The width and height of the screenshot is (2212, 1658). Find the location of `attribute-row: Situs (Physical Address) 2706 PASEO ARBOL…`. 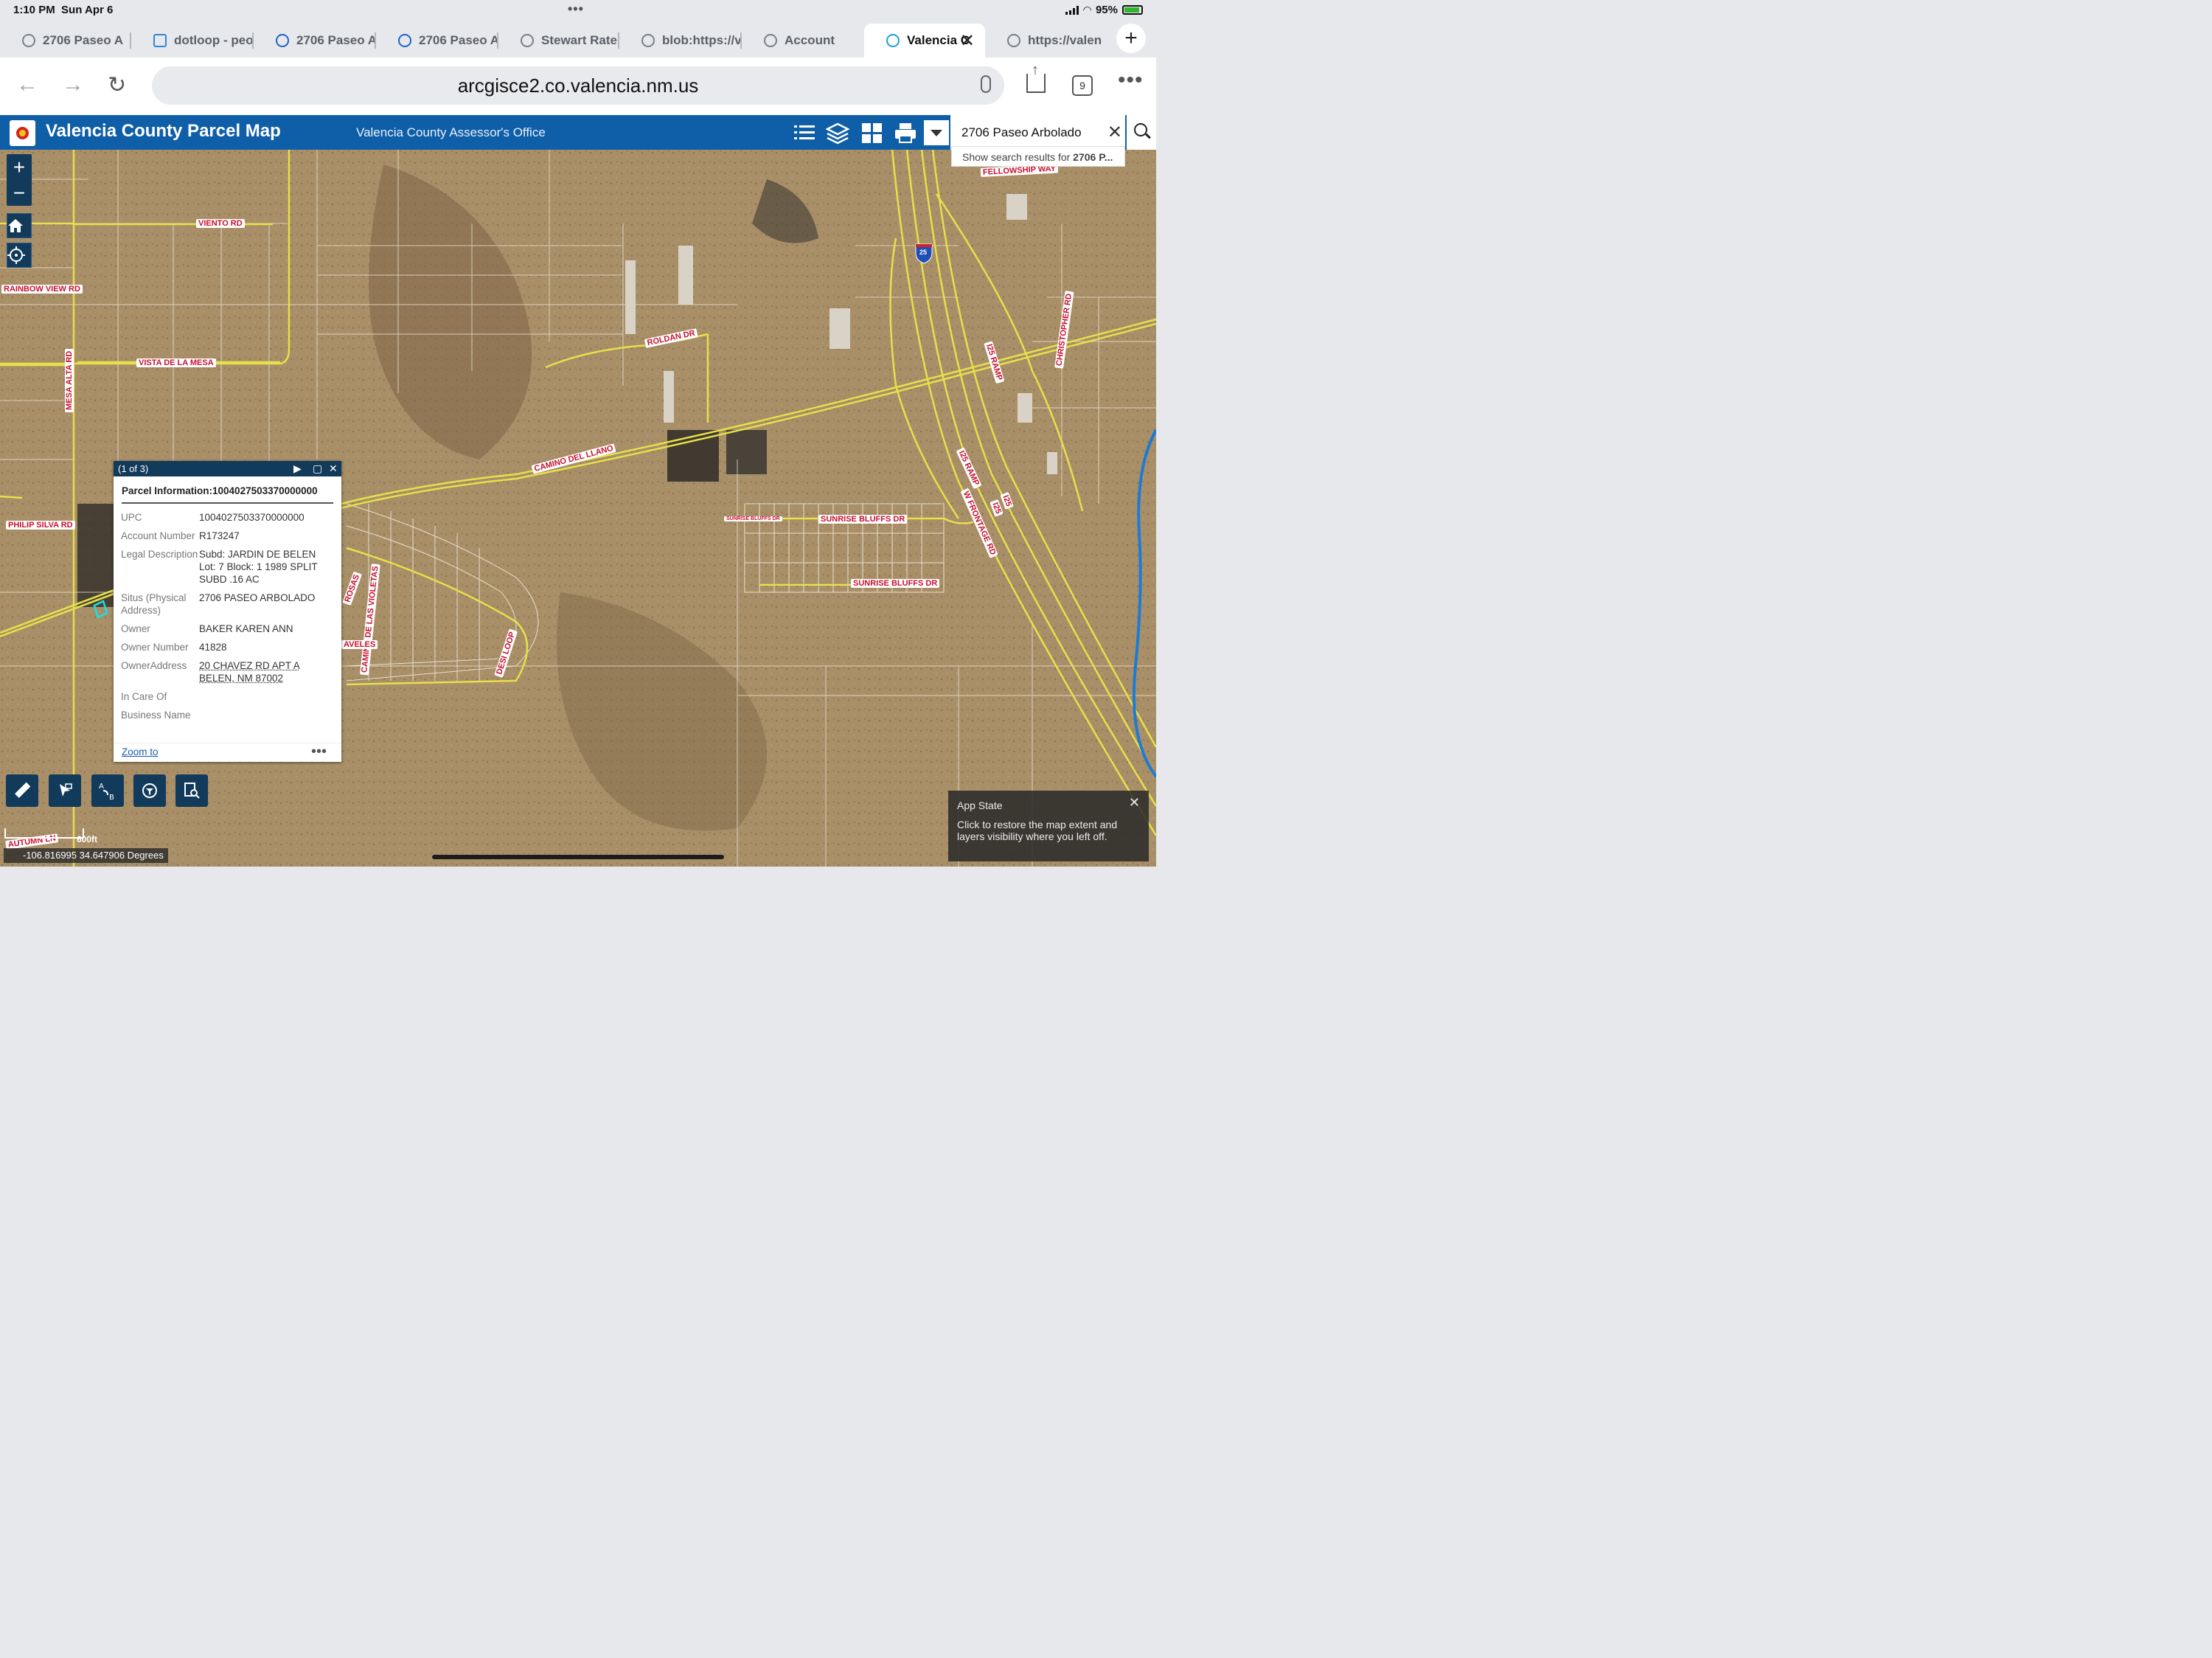

attribute-row: Situs (Physical Address) 2706 PASEO ARBOL… is located at coordinates (218, 604).